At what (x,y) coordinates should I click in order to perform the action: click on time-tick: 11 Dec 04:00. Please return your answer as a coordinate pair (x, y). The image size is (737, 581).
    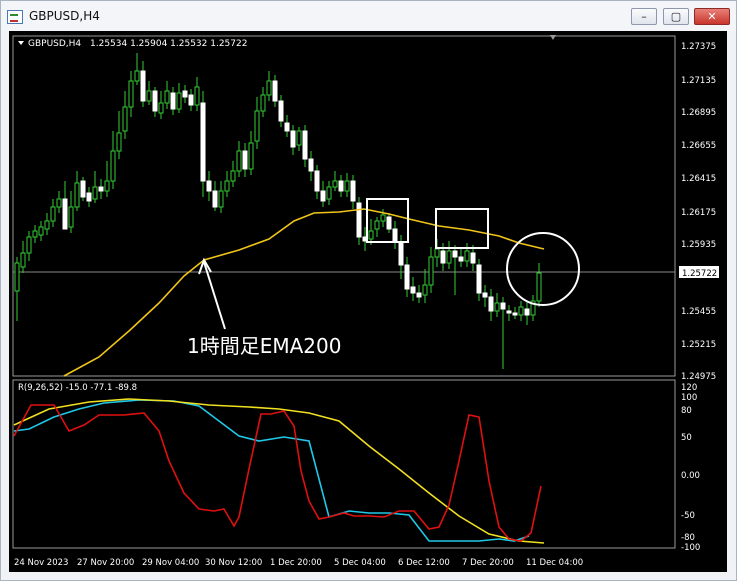
    Looking at the image, I should click on (554, 563).